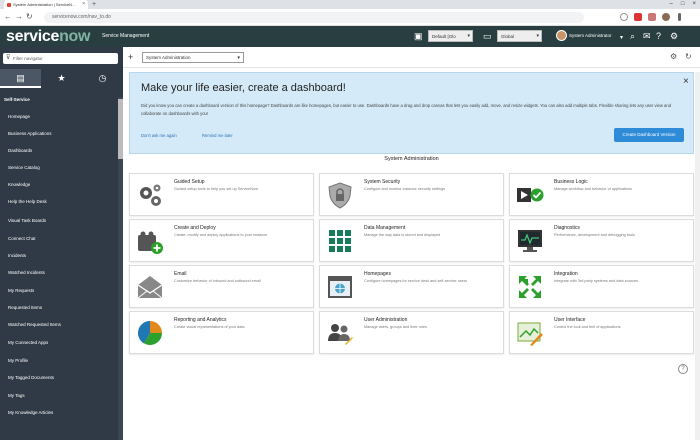 The image size is (700, 440). I want to click on reload-button: ↻, so click(29, 17).